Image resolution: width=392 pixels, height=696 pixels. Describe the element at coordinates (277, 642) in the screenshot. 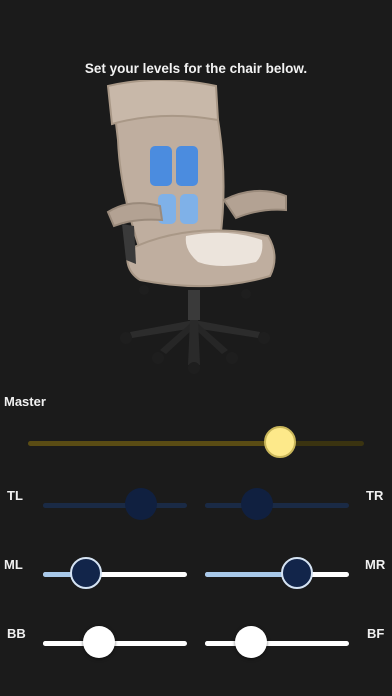

I see `bf-slider` at that location.